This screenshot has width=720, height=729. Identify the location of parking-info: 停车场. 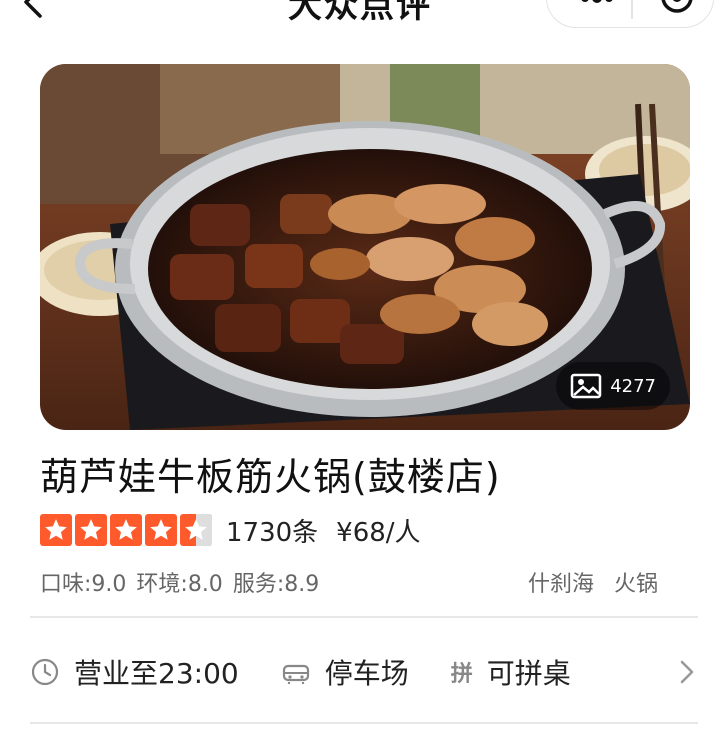
(345, 672).